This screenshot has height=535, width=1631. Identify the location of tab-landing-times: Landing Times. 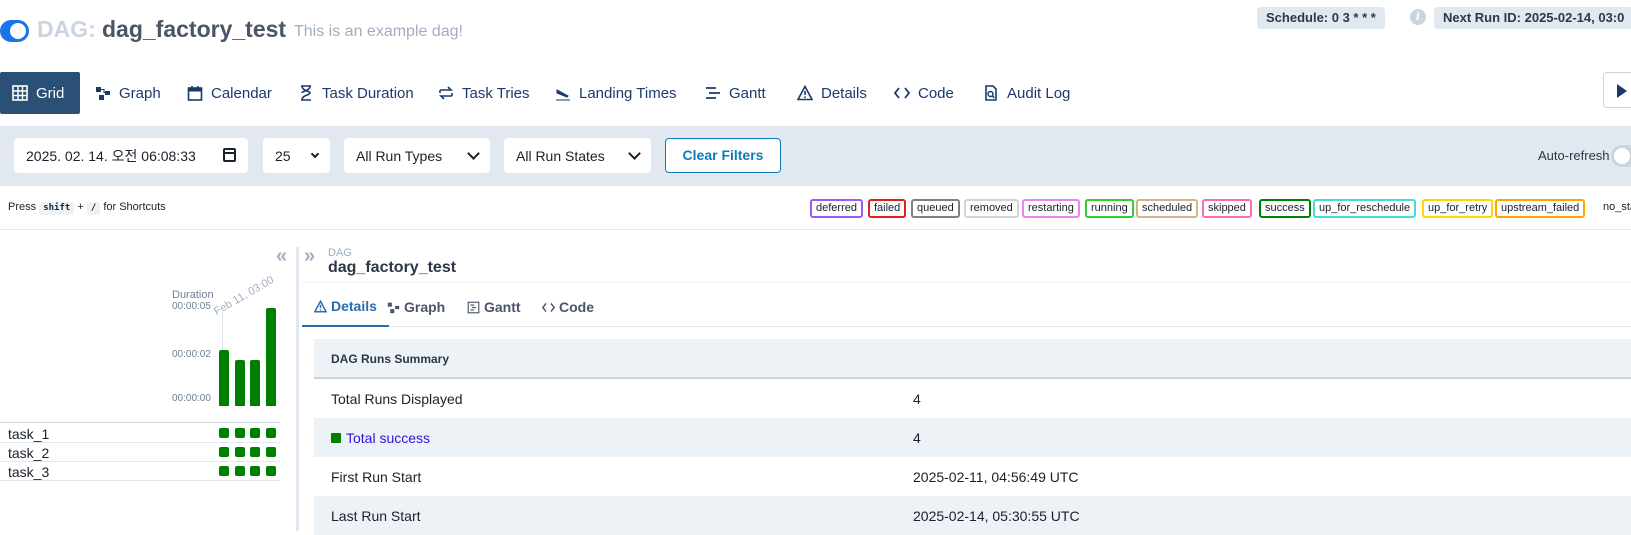
(616, 93).